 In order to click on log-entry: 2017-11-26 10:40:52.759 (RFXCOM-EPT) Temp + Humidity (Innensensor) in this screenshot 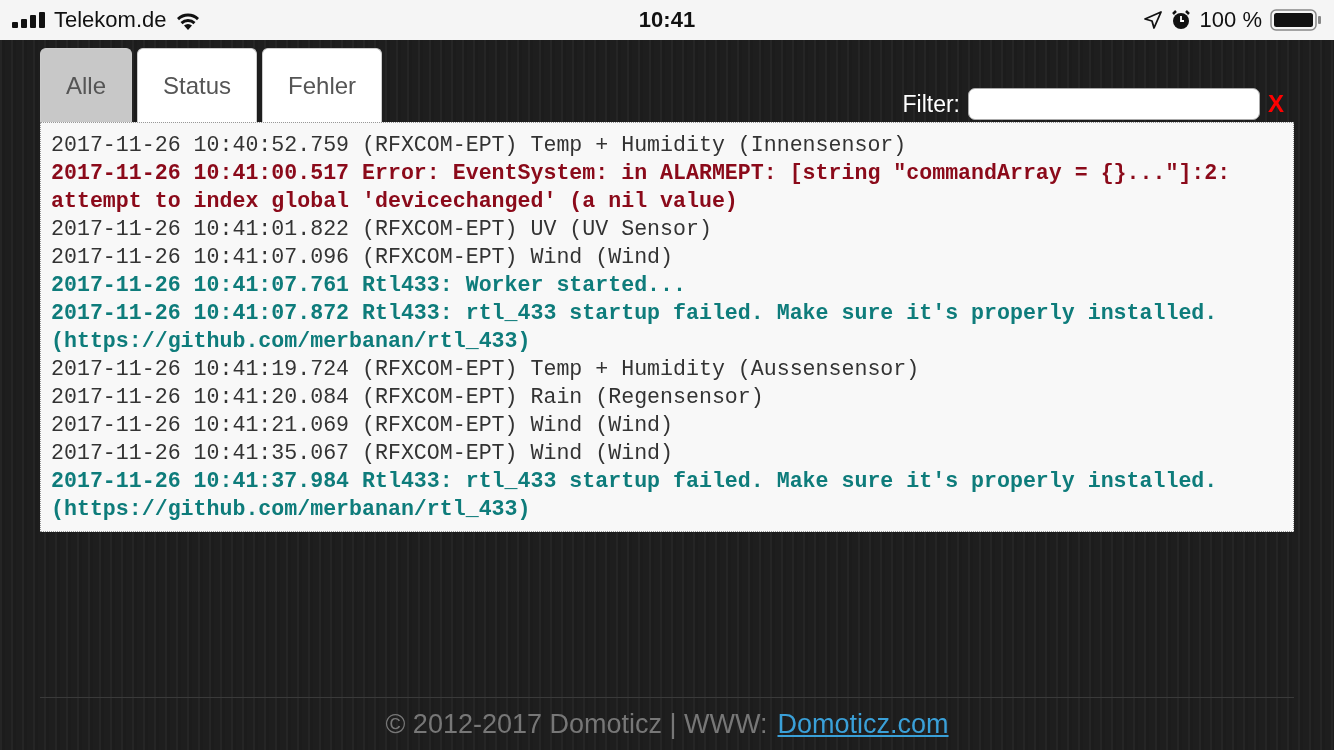, I will do `click(479, 145)`.